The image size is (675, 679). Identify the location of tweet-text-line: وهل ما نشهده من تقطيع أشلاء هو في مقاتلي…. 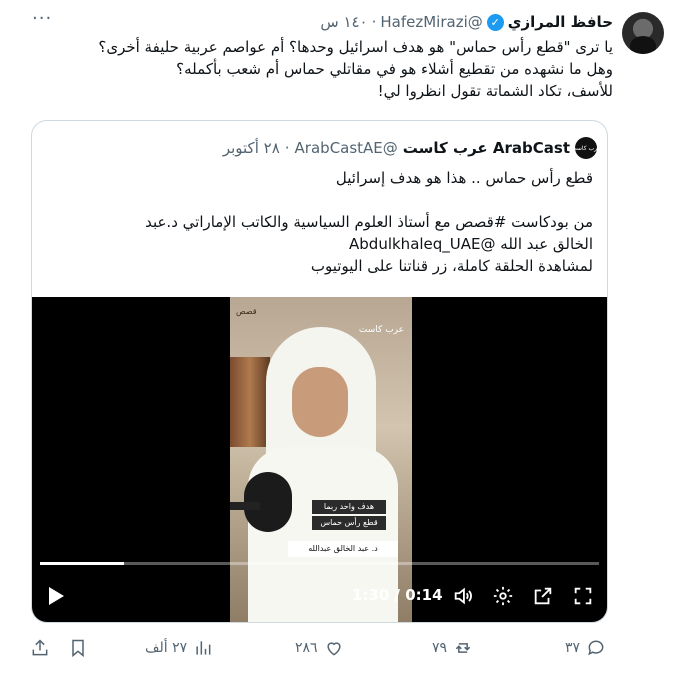
(394, 69).